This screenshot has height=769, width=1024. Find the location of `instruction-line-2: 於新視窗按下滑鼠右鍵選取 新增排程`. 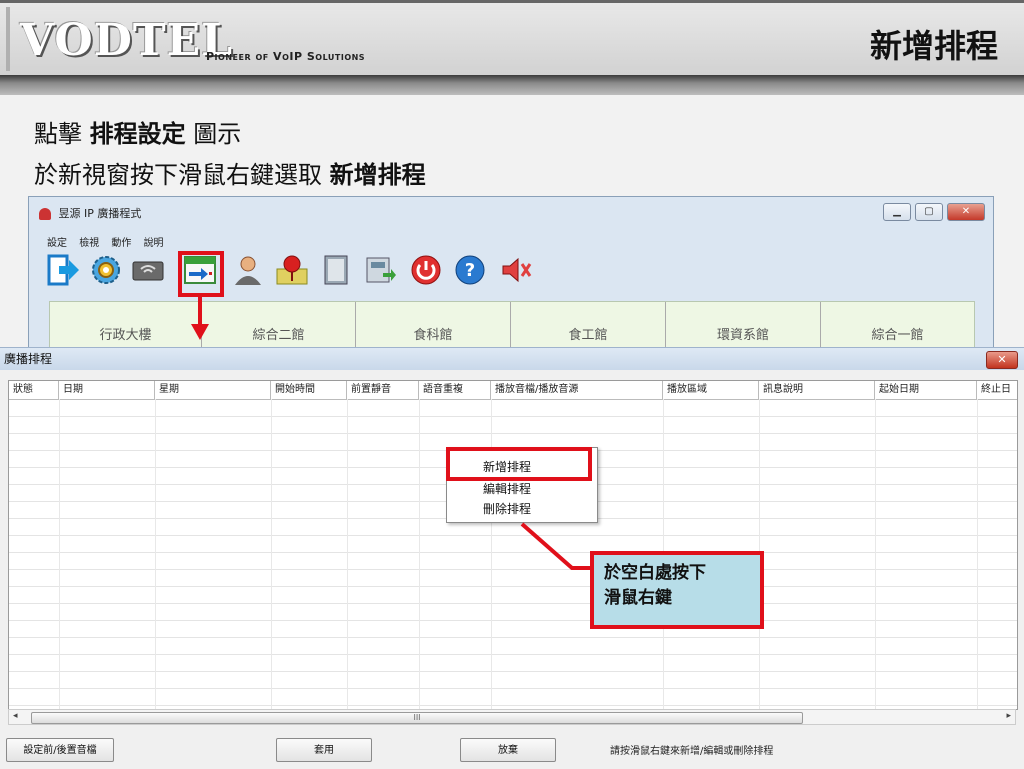

instruction-line-2: 於新視窗按下滑鼠右鍵選取 新增排程 is located at coordinates (230, 172).